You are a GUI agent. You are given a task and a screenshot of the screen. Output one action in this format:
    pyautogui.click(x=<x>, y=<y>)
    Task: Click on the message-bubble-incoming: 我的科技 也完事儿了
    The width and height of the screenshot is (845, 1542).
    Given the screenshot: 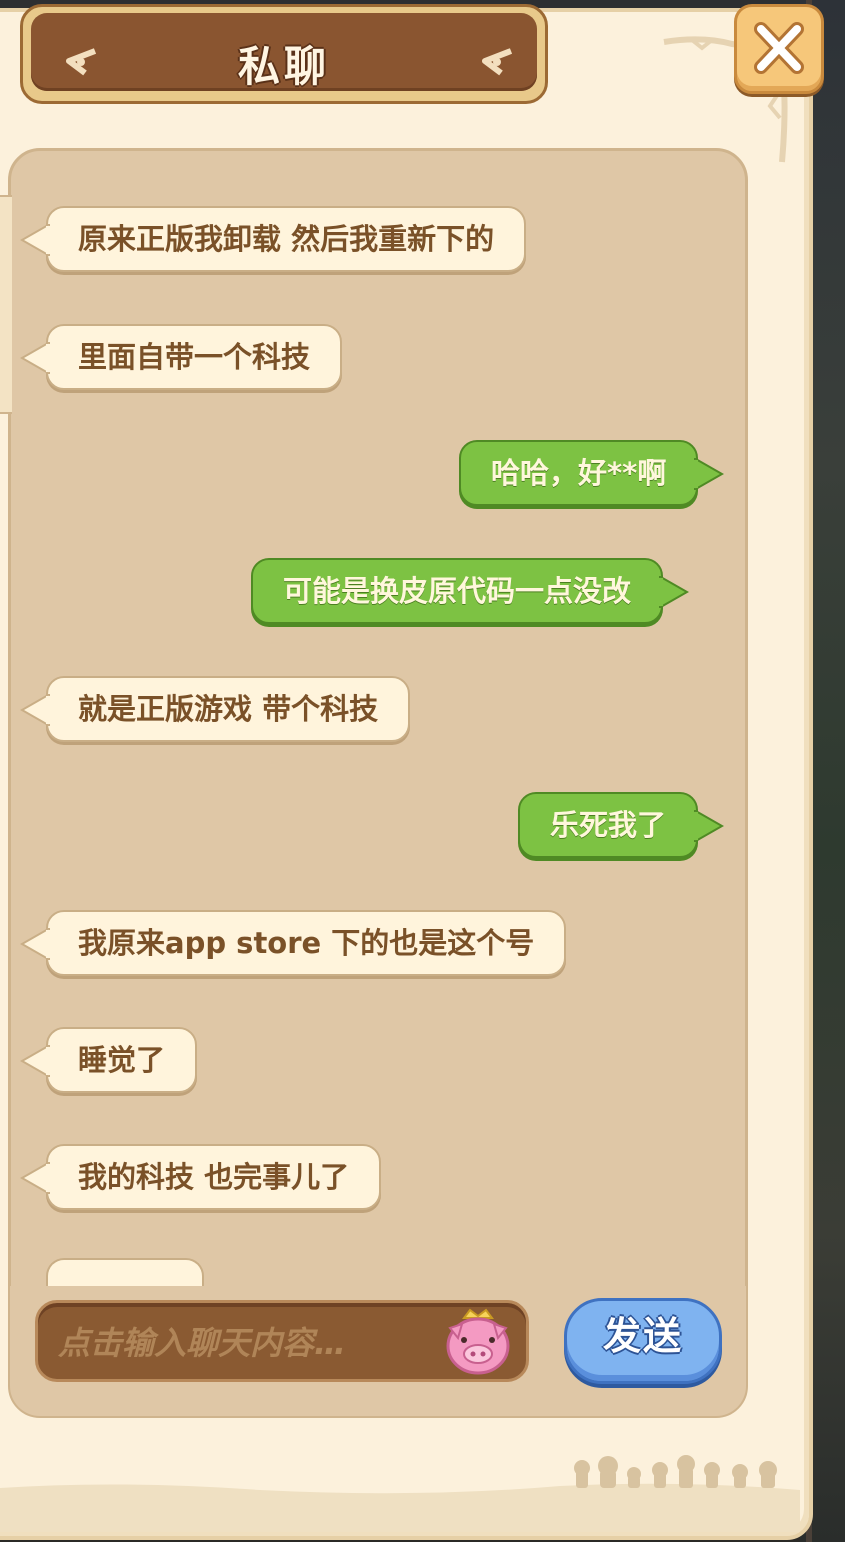 What is the action you would take?
    pyautogui.click(x=201, y=1177)
    